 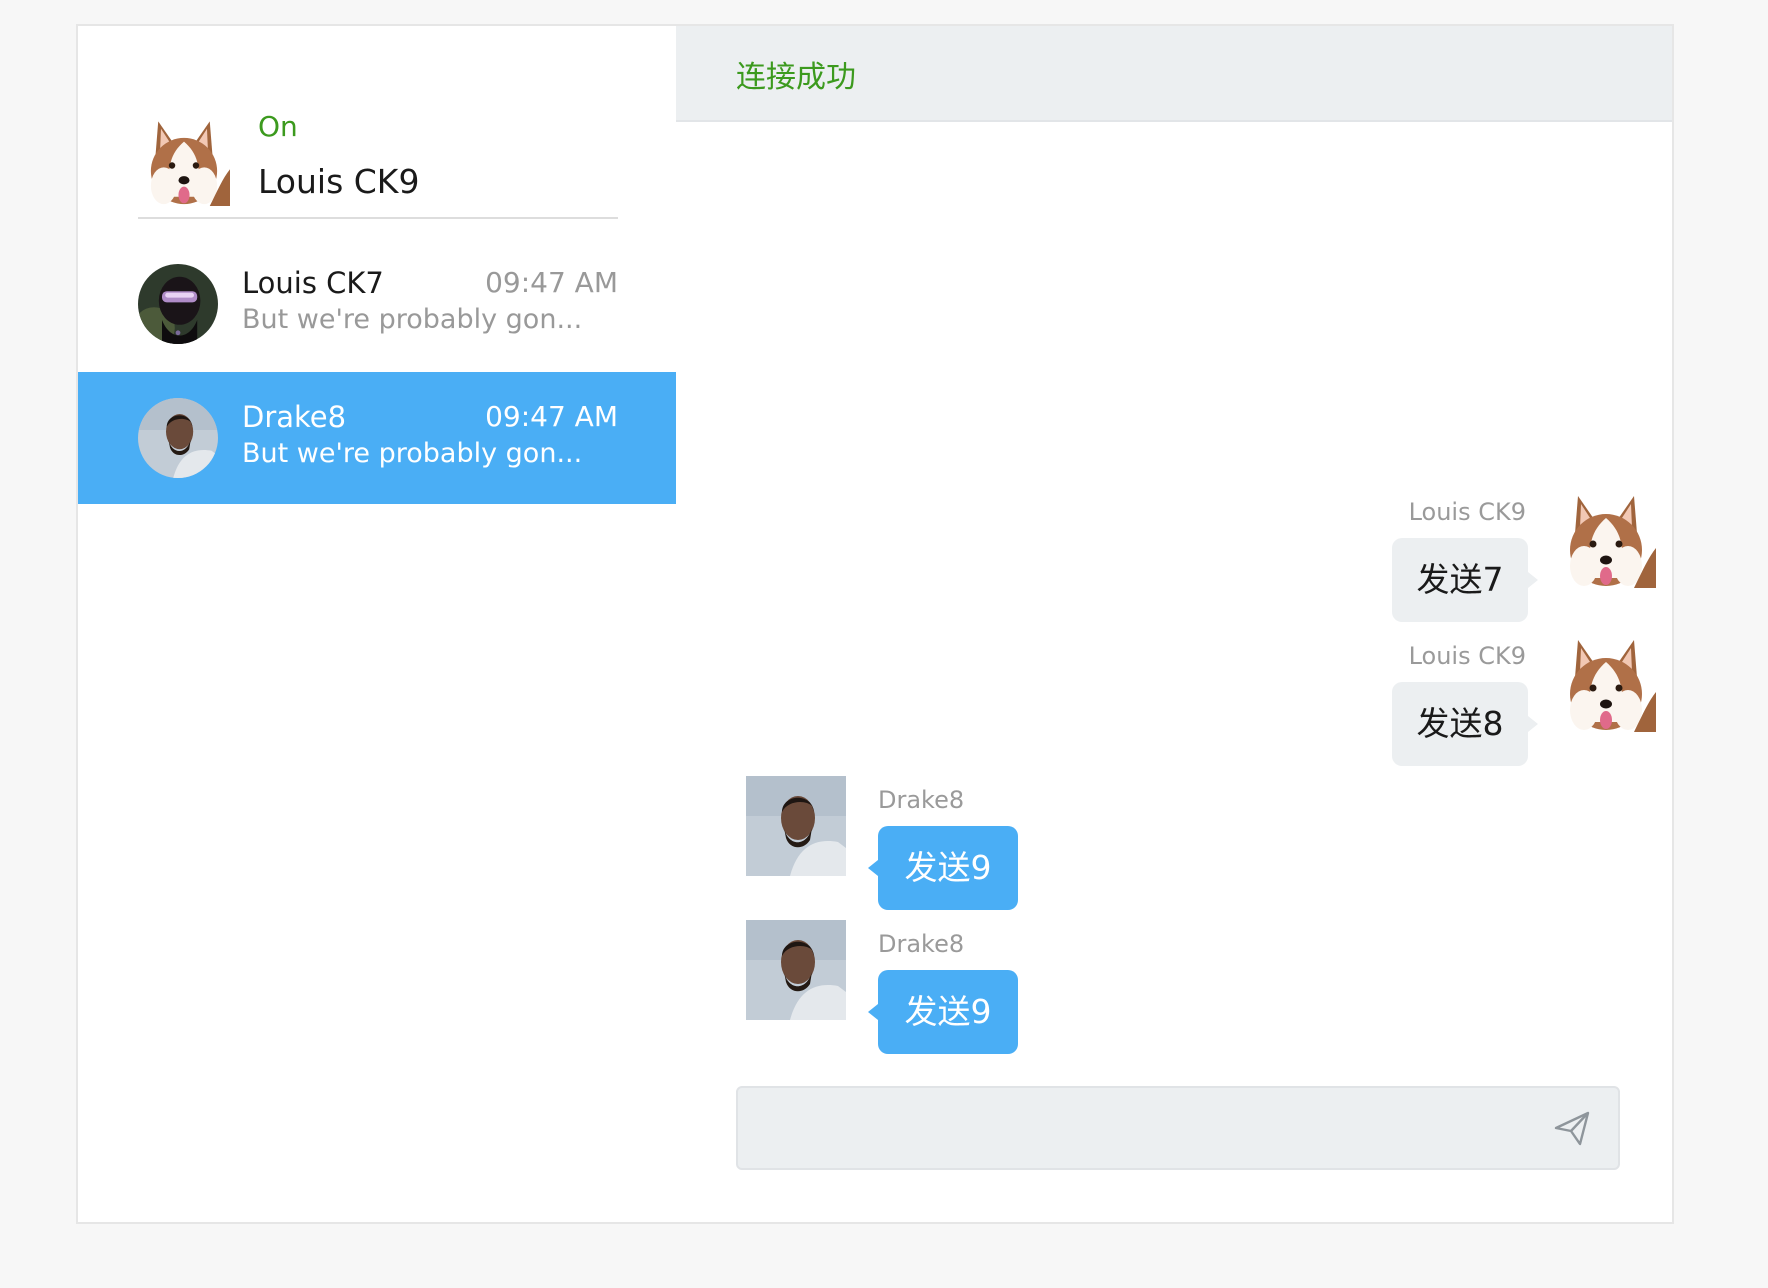 I want to click on conversation-name: Drake8, so click(x=294, y=417).